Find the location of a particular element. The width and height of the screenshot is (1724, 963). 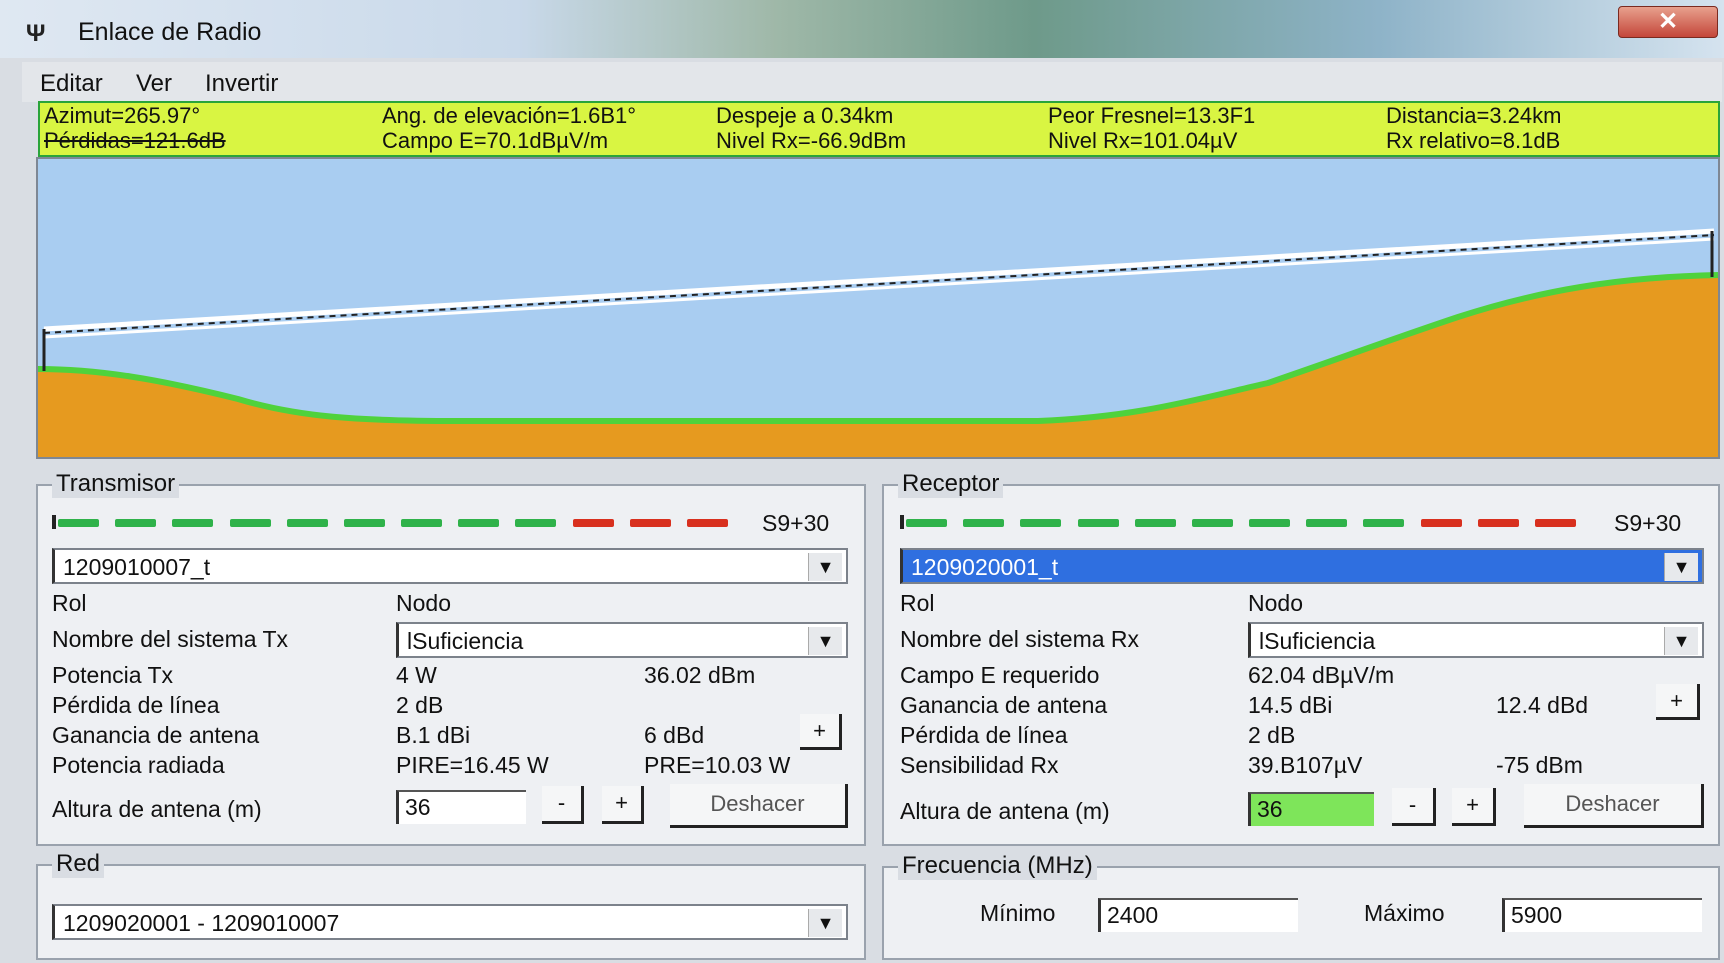

tx-ganancia-dbi: B.1 dBi is located at coordinates (433, 735).